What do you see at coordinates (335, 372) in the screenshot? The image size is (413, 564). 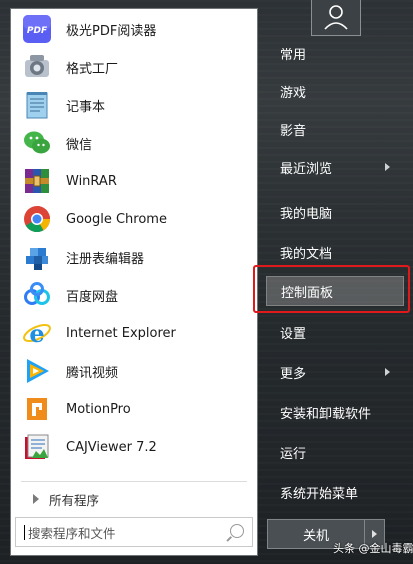 I see `menu-item-more: 更多` at bounding box center [335, 372].